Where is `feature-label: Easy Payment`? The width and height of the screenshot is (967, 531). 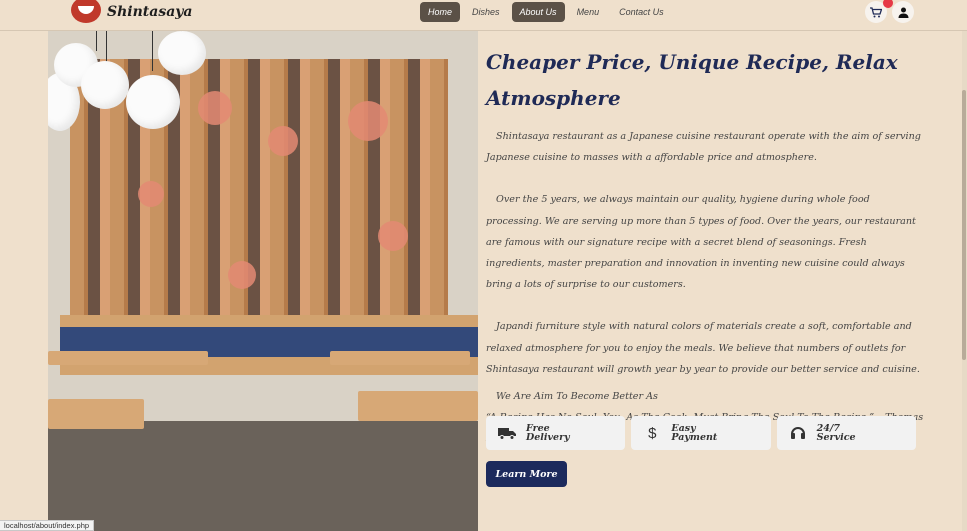 feature-label: Easy Payment is located at coordinates (694, 433).